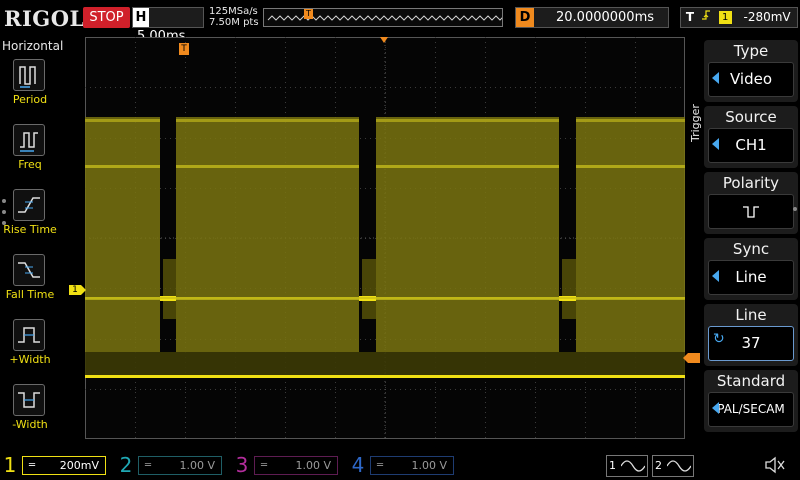 The width and height of the screenshot is (800, 480). What do you see at coordinates (358, 465) in the screenshot?
I see `channel-number: 4` at bounding box center [358, 465].